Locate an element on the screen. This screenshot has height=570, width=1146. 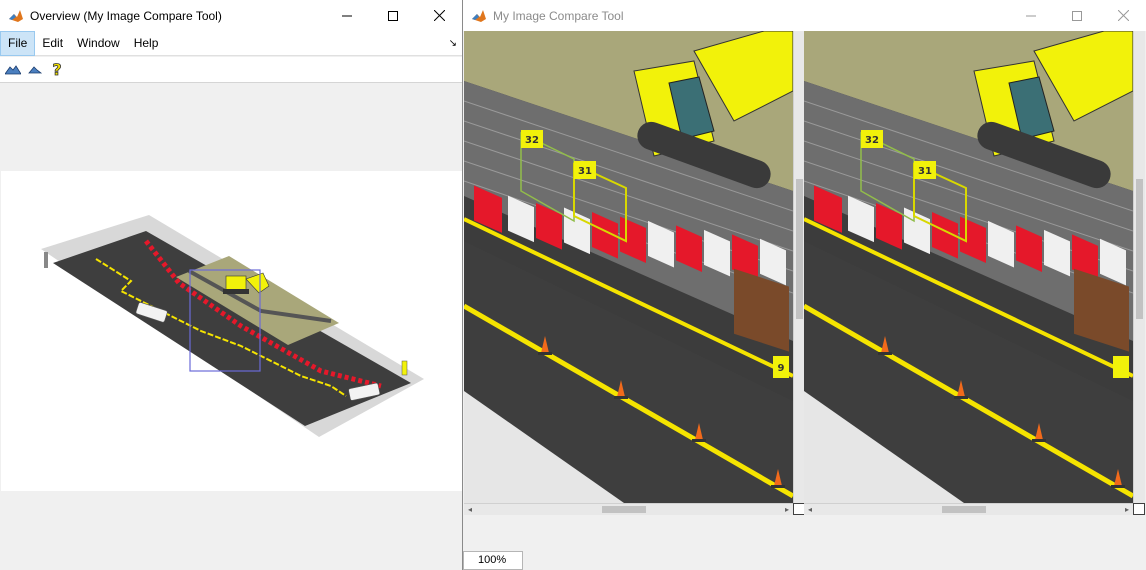
menu-window: Window is located at coordinates (98, 43).